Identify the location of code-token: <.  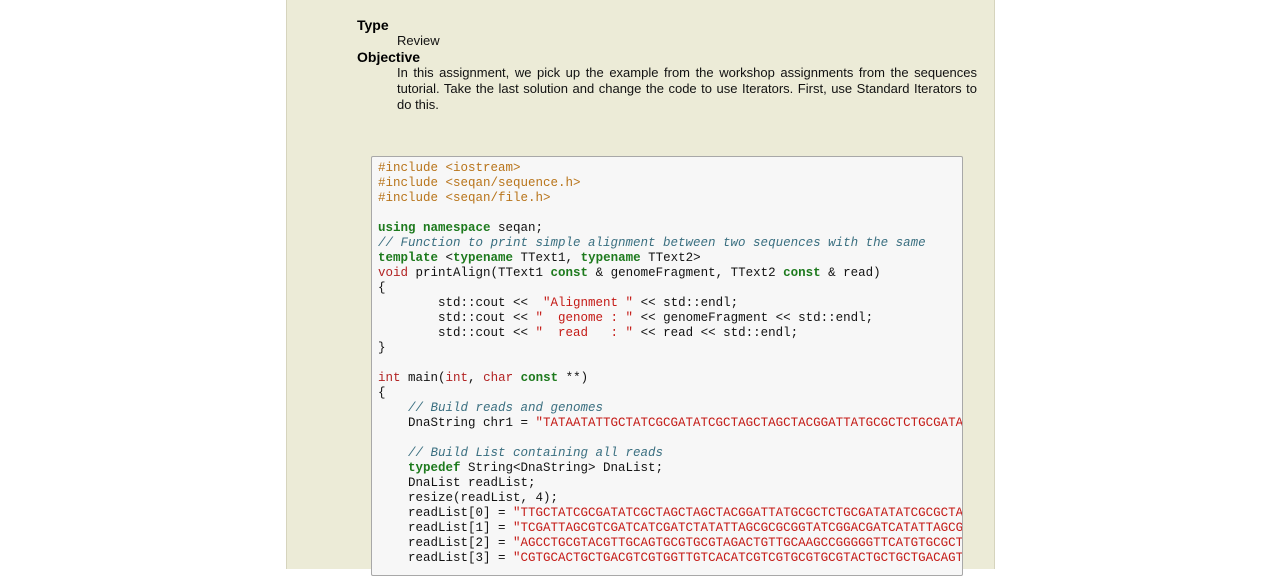
(446, 258).